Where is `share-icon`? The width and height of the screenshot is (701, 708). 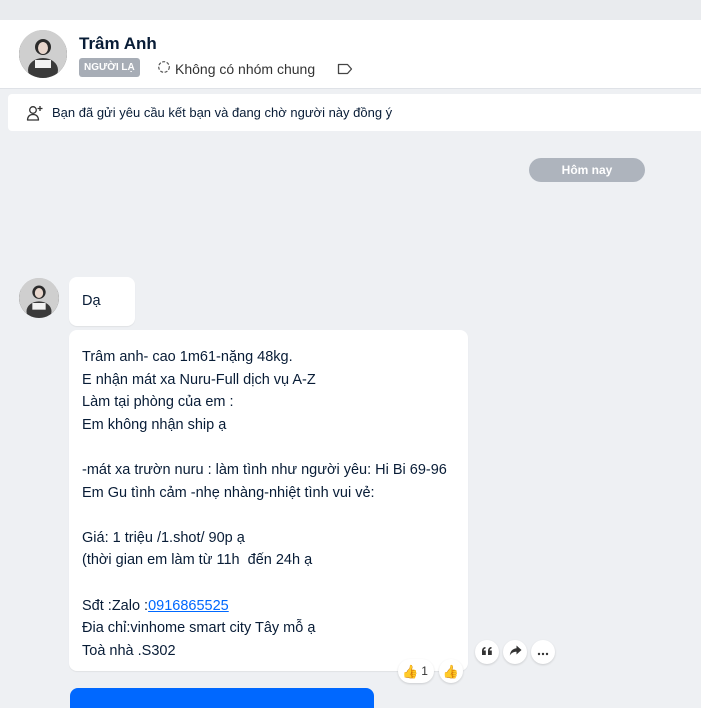 share-icon is located at coordinates (515, 652).